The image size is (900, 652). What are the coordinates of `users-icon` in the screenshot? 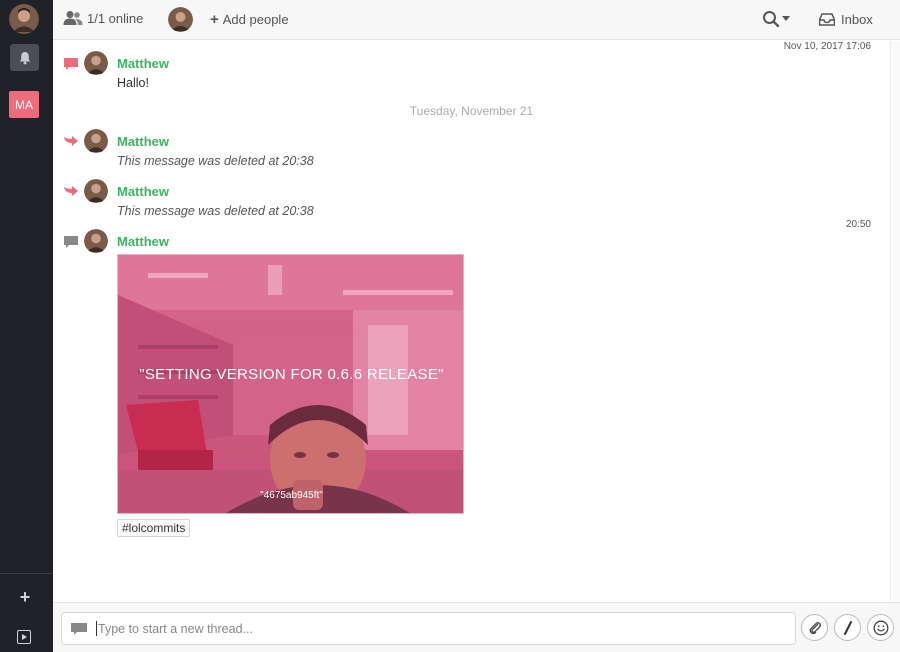 It's located at (73, 18).